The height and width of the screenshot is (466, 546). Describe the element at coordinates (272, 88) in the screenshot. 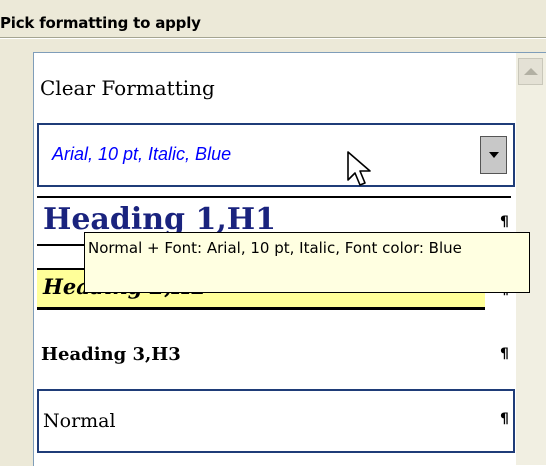

I see `style-item-clear-formatting: Clear Formatting` at that location.